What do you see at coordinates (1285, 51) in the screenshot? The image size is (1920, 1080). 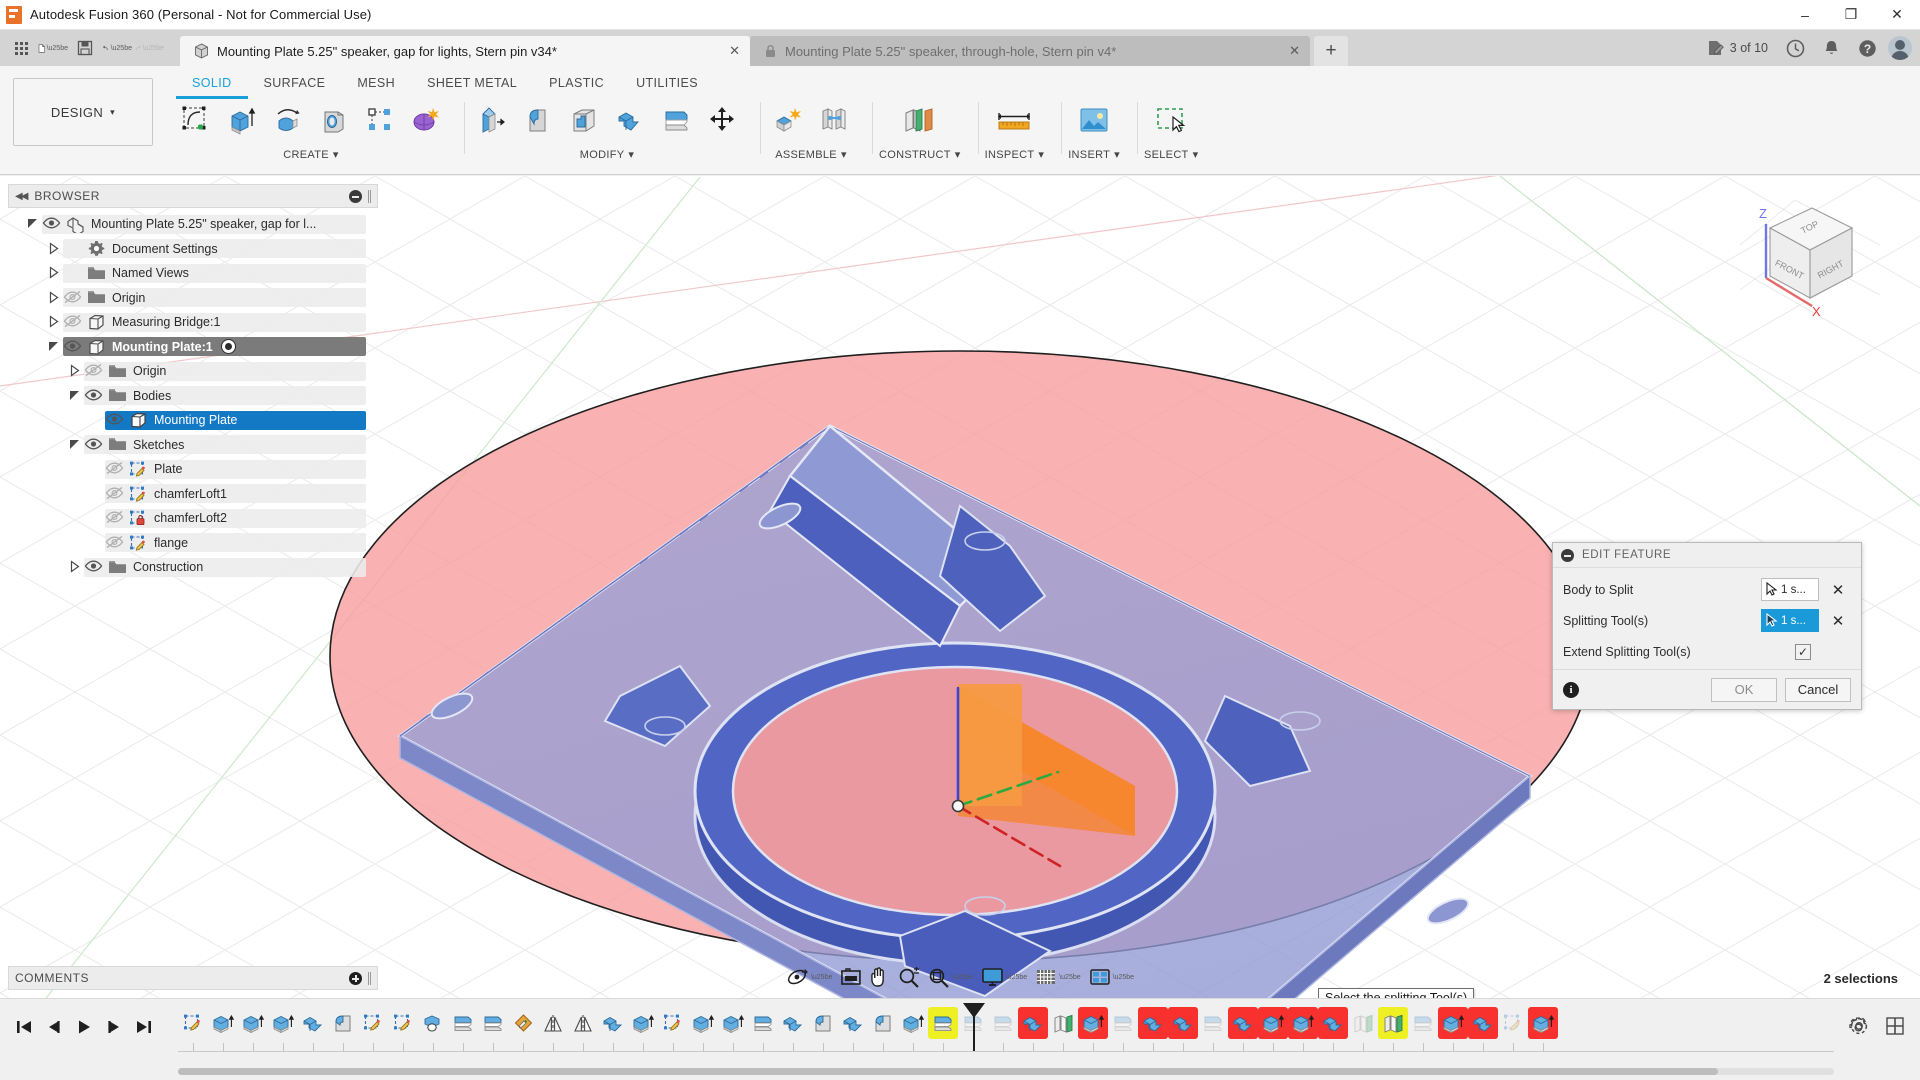 I see `document-tab-close-icon: ✕` at bounding box center [1285, 51].